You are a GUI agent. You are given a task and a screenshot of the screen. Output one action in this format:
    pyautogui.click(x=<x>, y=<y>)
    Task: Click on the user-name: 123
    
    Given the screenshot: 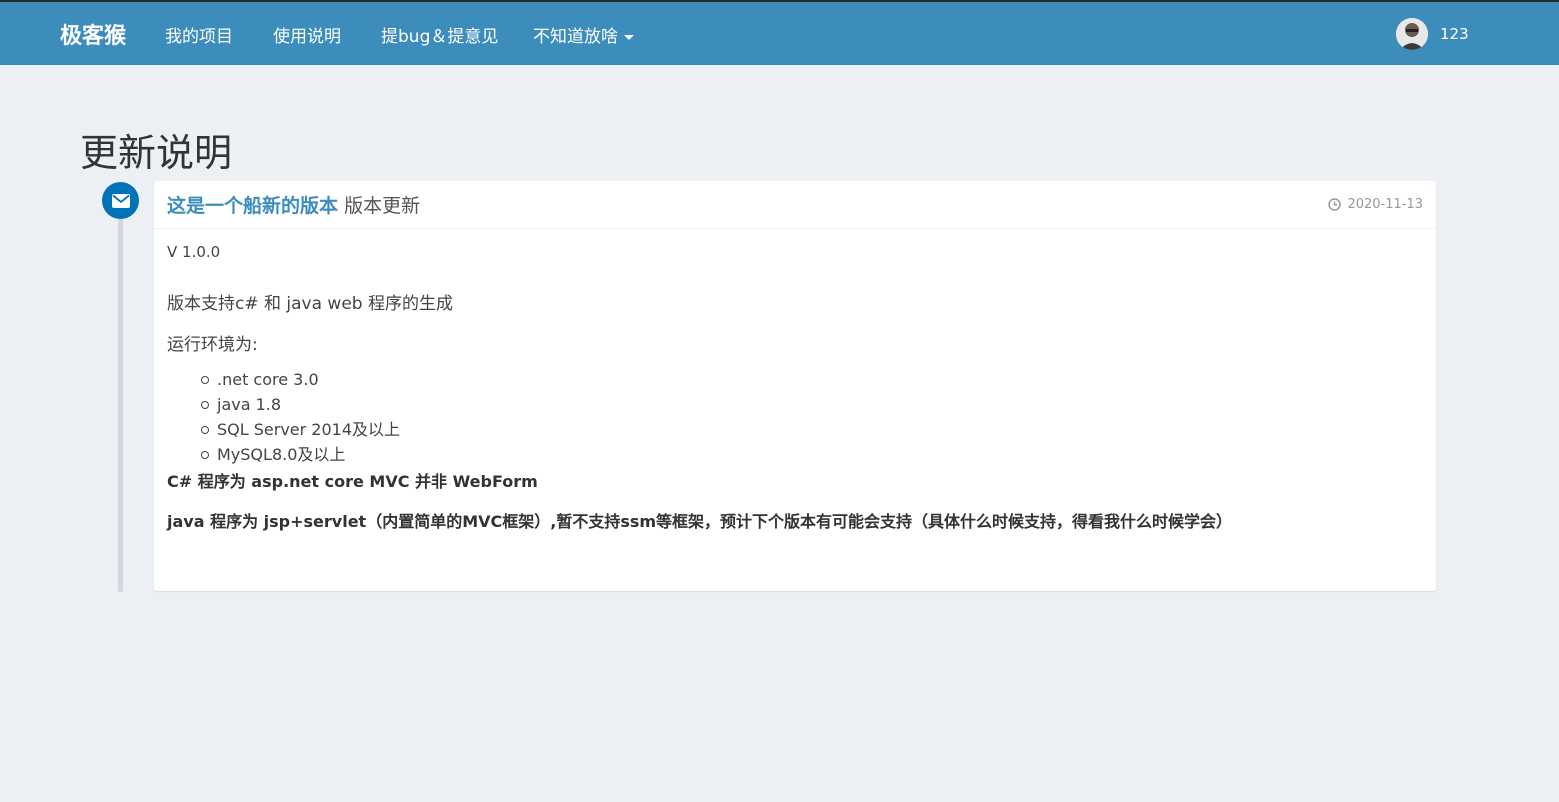 What is the action you would take?
    pyautogui.click(x=1454, y=34)
    